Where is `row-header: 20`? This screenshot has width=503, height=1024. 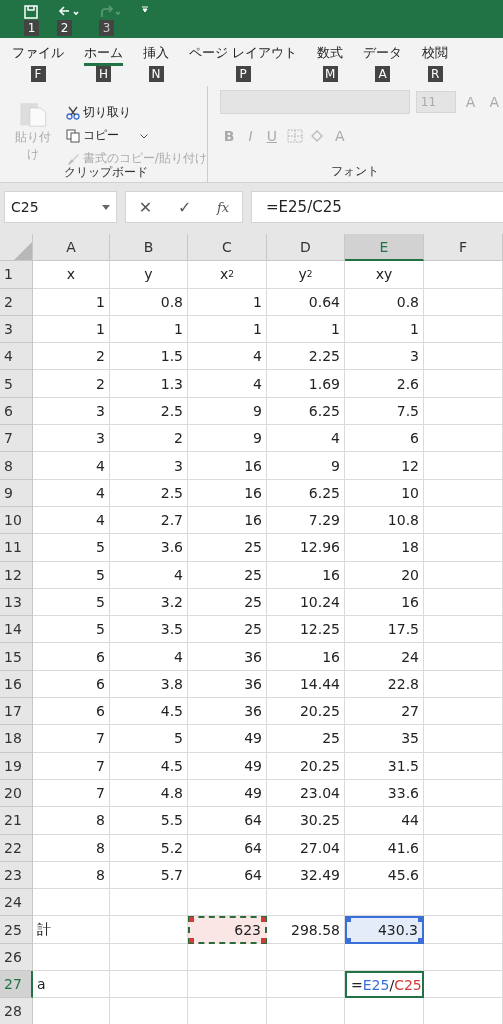 row-header: 20 is located at coordinates (16, 793).